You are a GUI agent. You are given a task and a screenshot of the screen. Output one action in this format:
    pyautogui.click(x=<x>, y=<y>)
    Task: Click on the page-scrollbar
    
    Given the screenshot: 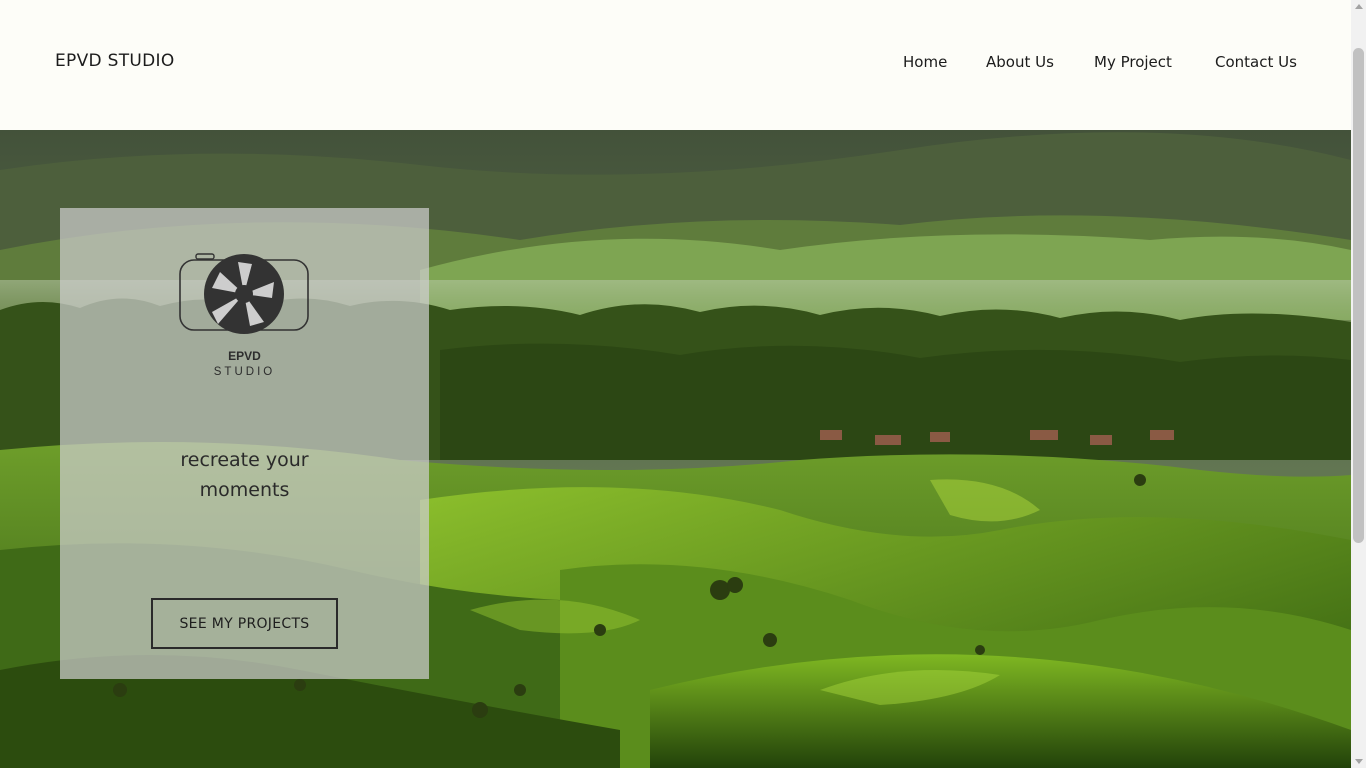 What is the action you would take?
    pyautogui.click(x=1358, y=384)
    